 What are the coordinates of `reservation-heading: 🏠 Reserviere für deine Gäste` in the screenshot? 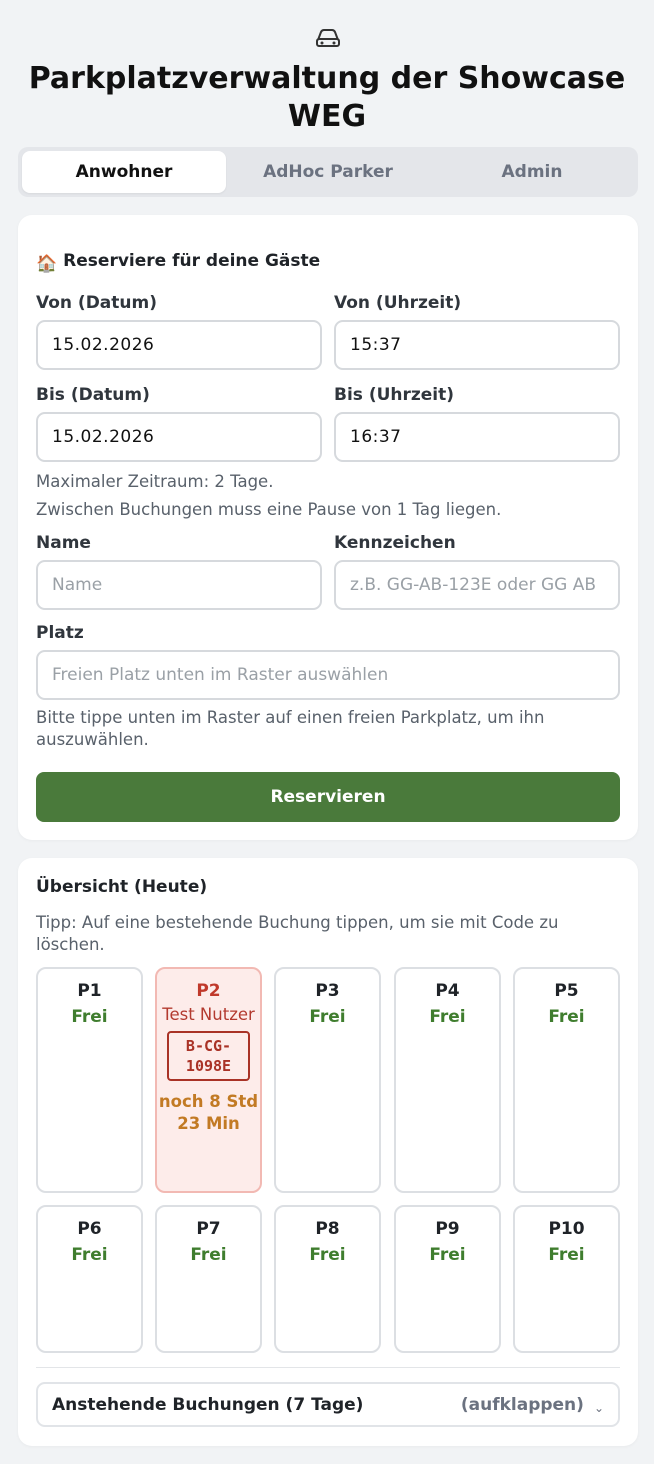 It's located at (178, 262).